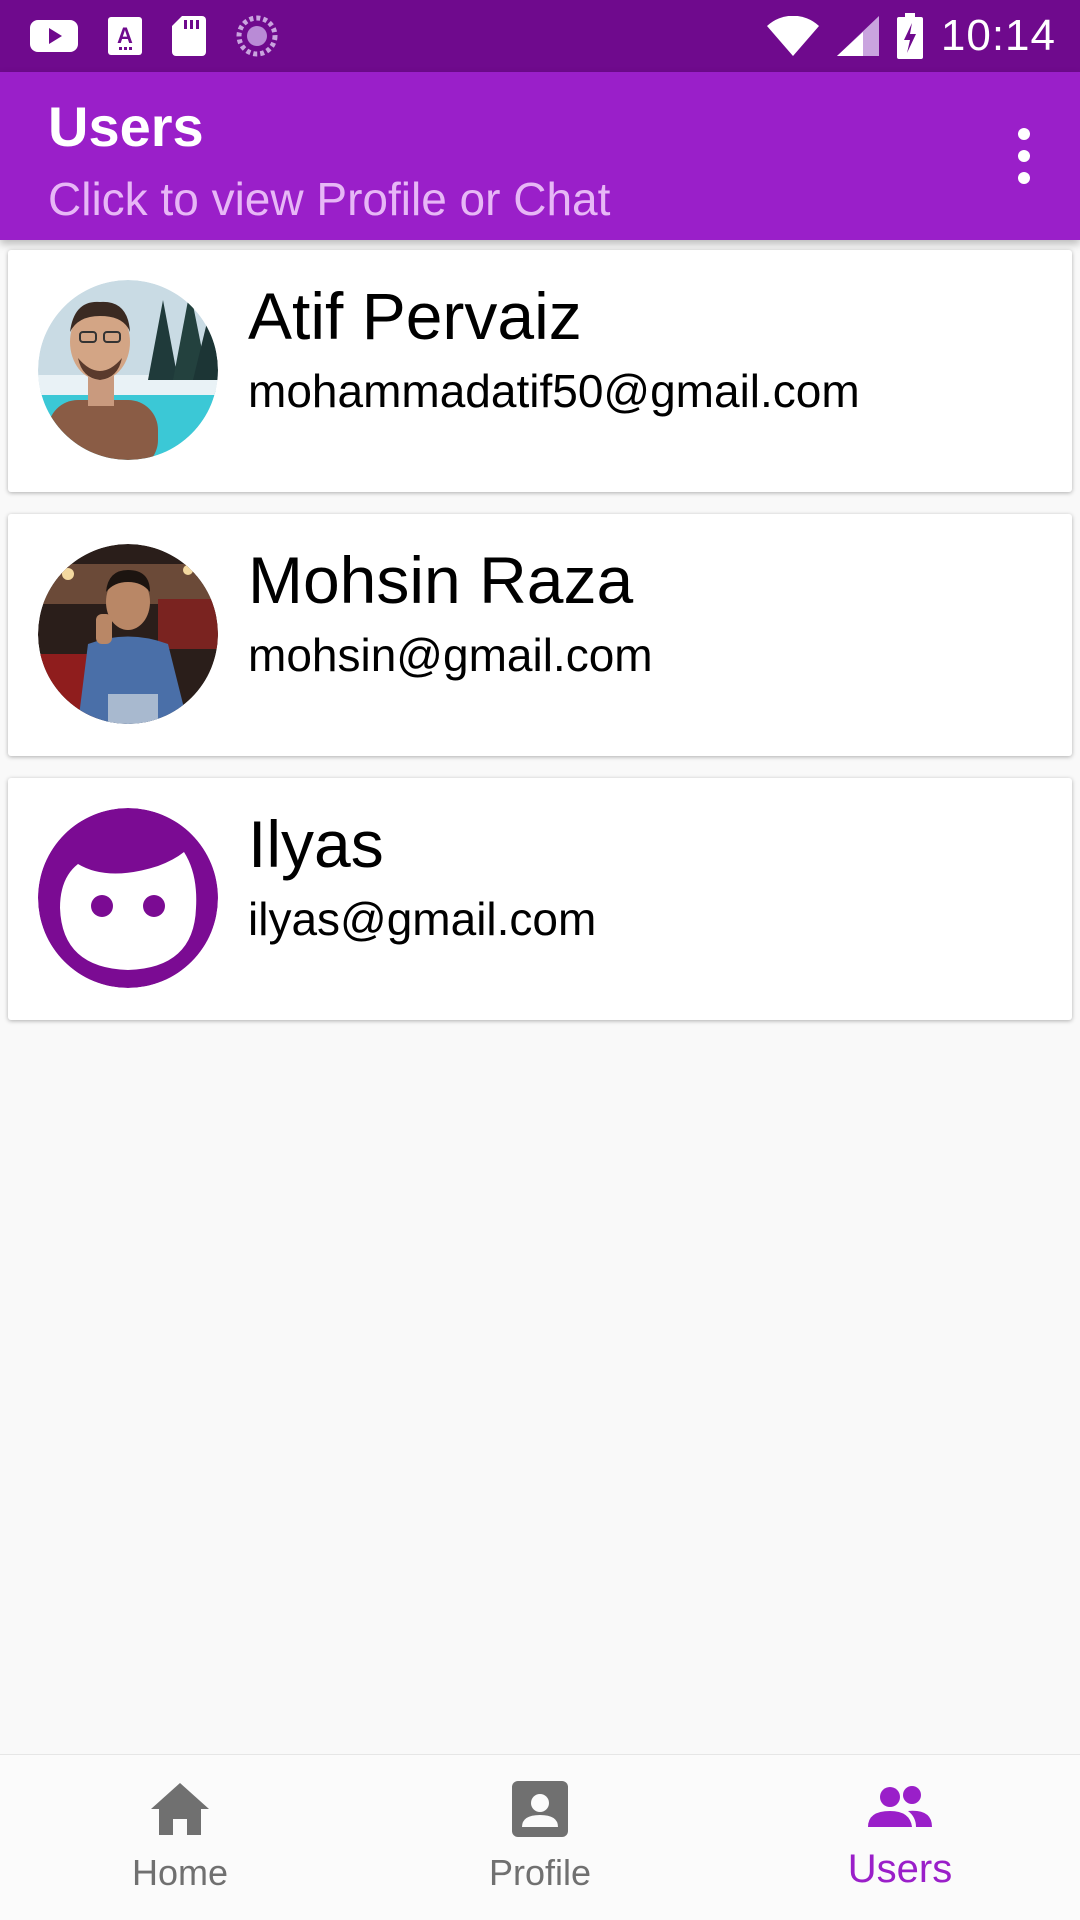 This screenshot has width=1080, height=1920. What do you see at coordinates (126, 126) in the screenshot?
I see `page-title: Users` at bounding box center [126, 126].